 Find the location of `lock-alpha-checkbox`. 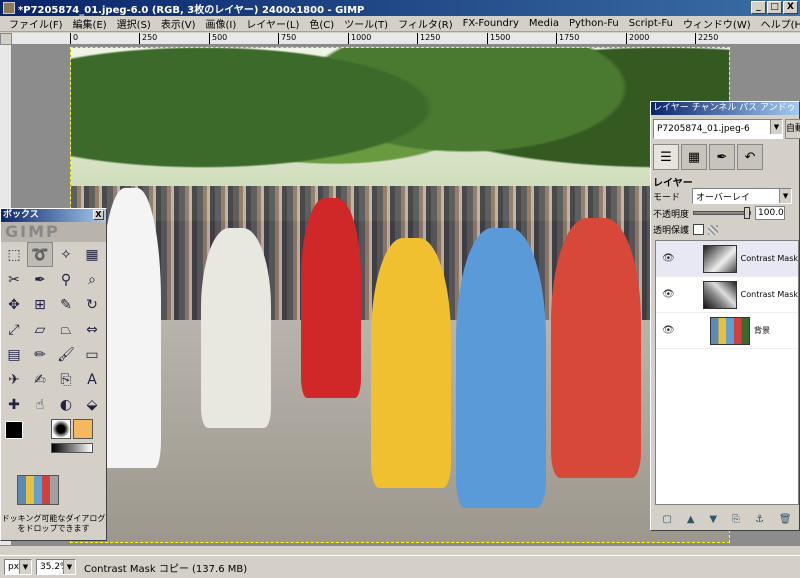

lock-alpha-checkbox is located at coordinates (699, 229).